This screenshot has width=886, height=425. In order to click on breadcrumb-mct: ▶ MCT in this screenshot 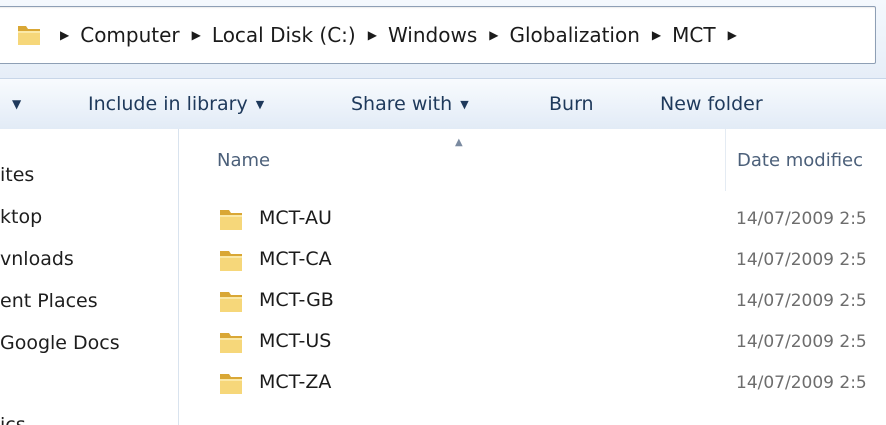, I will do `click(678, 35)`.